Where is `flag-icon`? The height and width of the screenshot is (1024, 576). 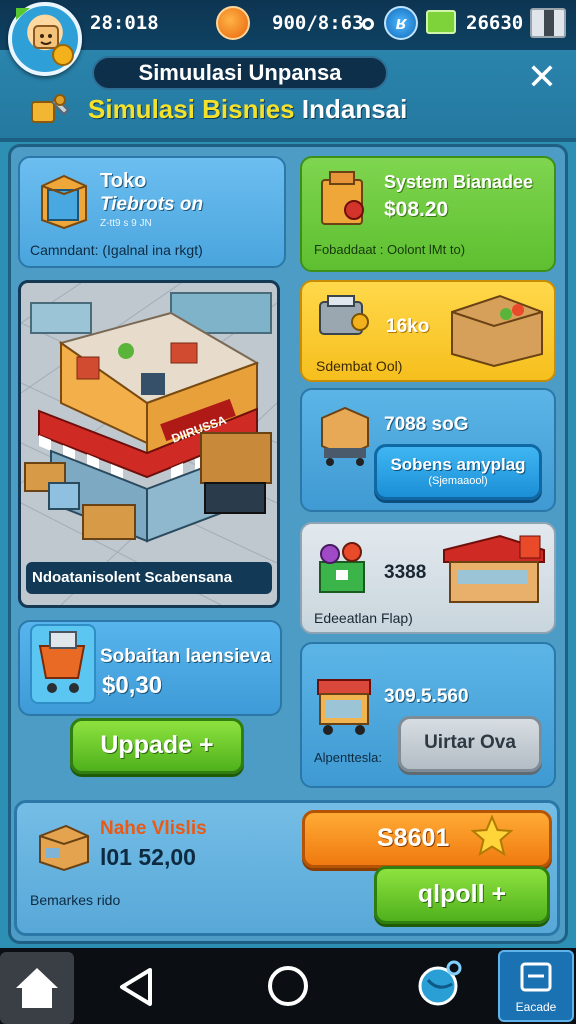 flag-icon is located at coordinates (23, 14).